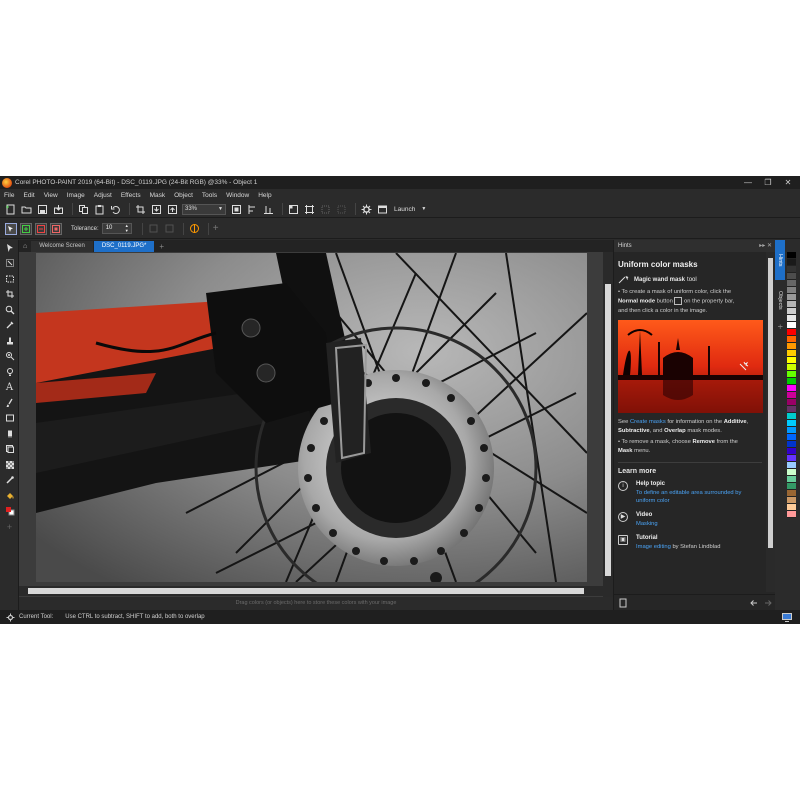 The width and height of the screenshot is (800, 800). Describe the element at coordinates (62, 246) in the screenshot. I see `tab-welcome-screen: Welcome Screen` at that location.